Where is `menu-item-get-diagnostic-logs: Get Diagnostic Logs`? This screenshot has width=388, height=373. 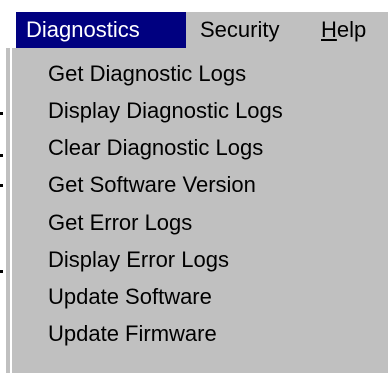 menu-item-get-diagnostic-logs: Get Diagnostic Logs is located at coordinates (147, 74).